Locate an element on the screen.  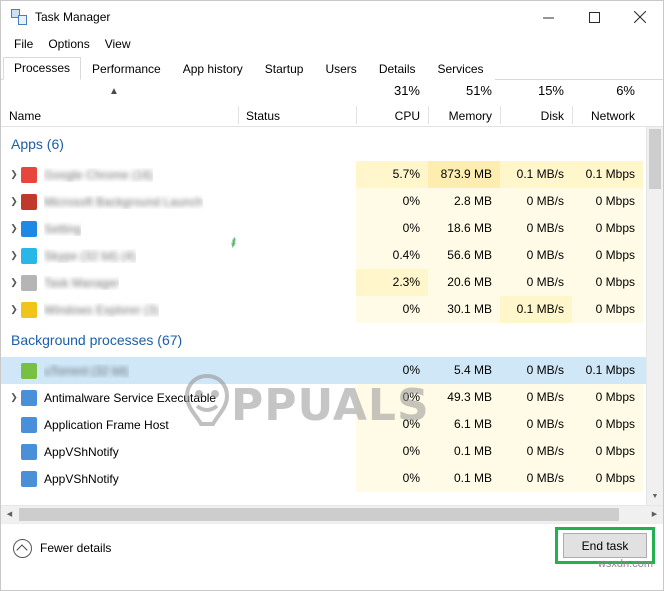
scroll-right-icon: ▶ is located at coordinates (654, 514).